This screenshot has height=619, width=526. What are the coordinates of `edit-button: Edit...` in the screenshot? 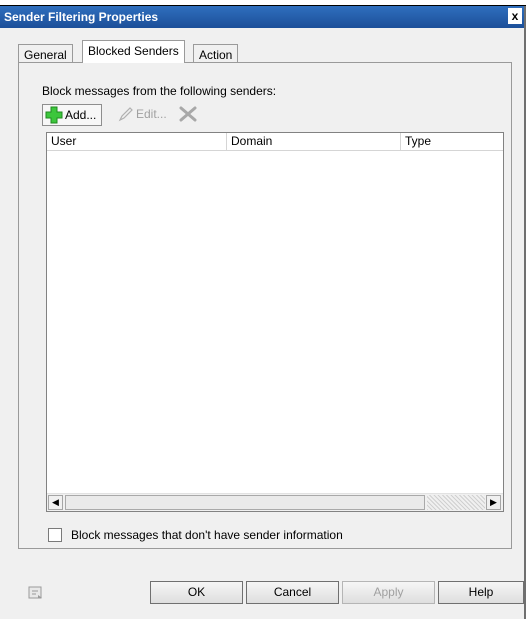 It's located at (142, 114).